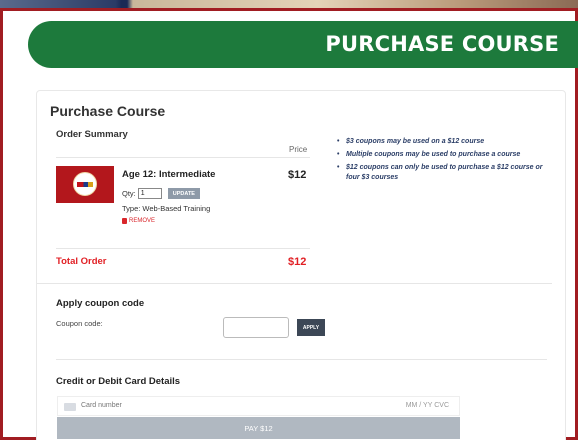  Describe the element at coordinates (149, 193) in the screenshot. I see `quantity-input` at that location.